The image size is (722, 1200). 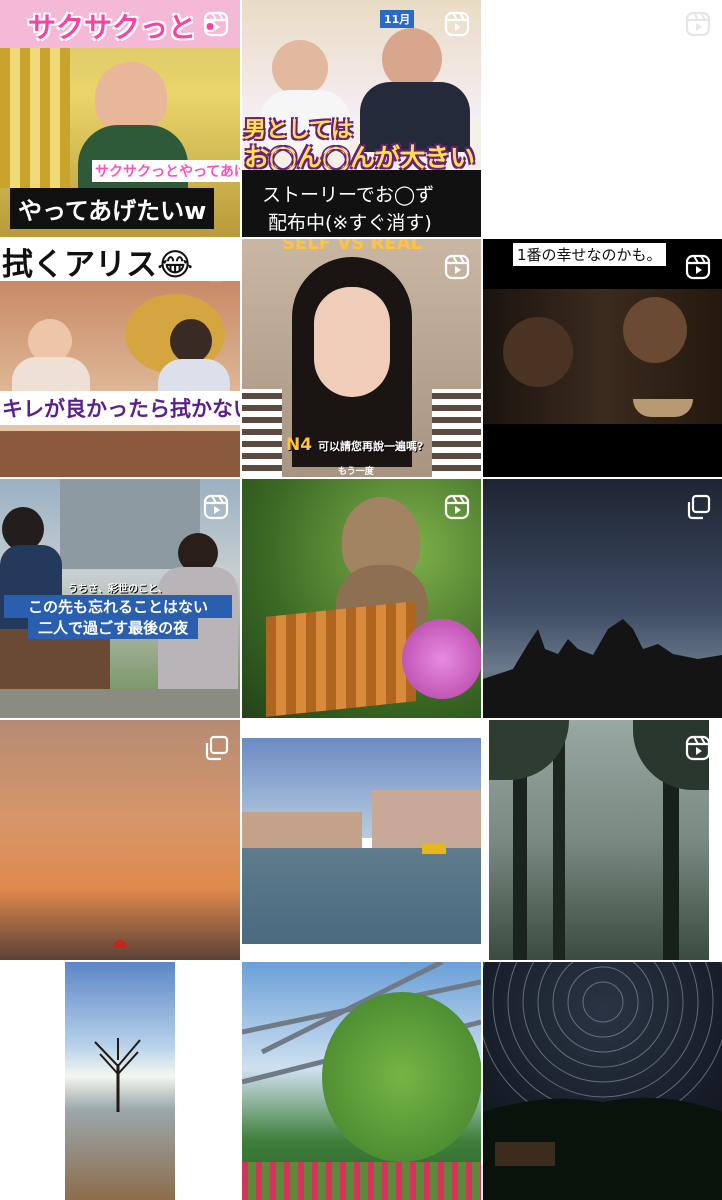 What do you see at coordinates (589, 254) in the screenshot?
I see `tile-top-caption: 1番の幸せなのかも。` at bounding box center [589, 254].